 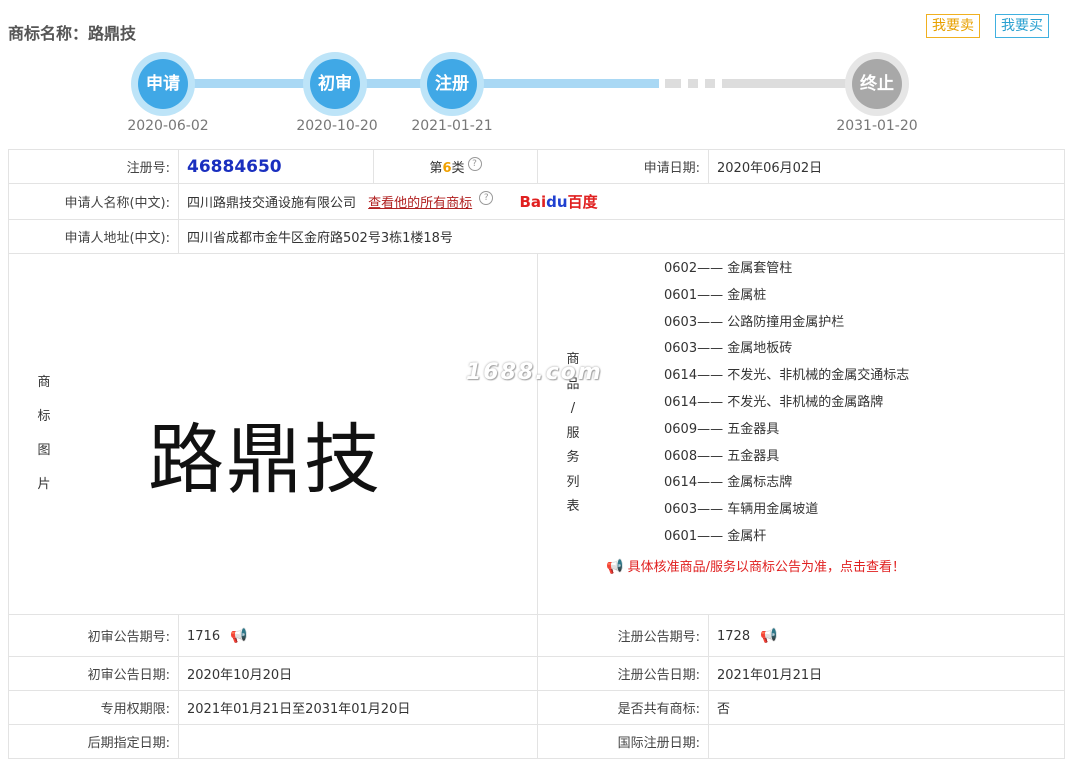 I want to click on timeline-node-apply: 申请, so click(x=163, y=84).